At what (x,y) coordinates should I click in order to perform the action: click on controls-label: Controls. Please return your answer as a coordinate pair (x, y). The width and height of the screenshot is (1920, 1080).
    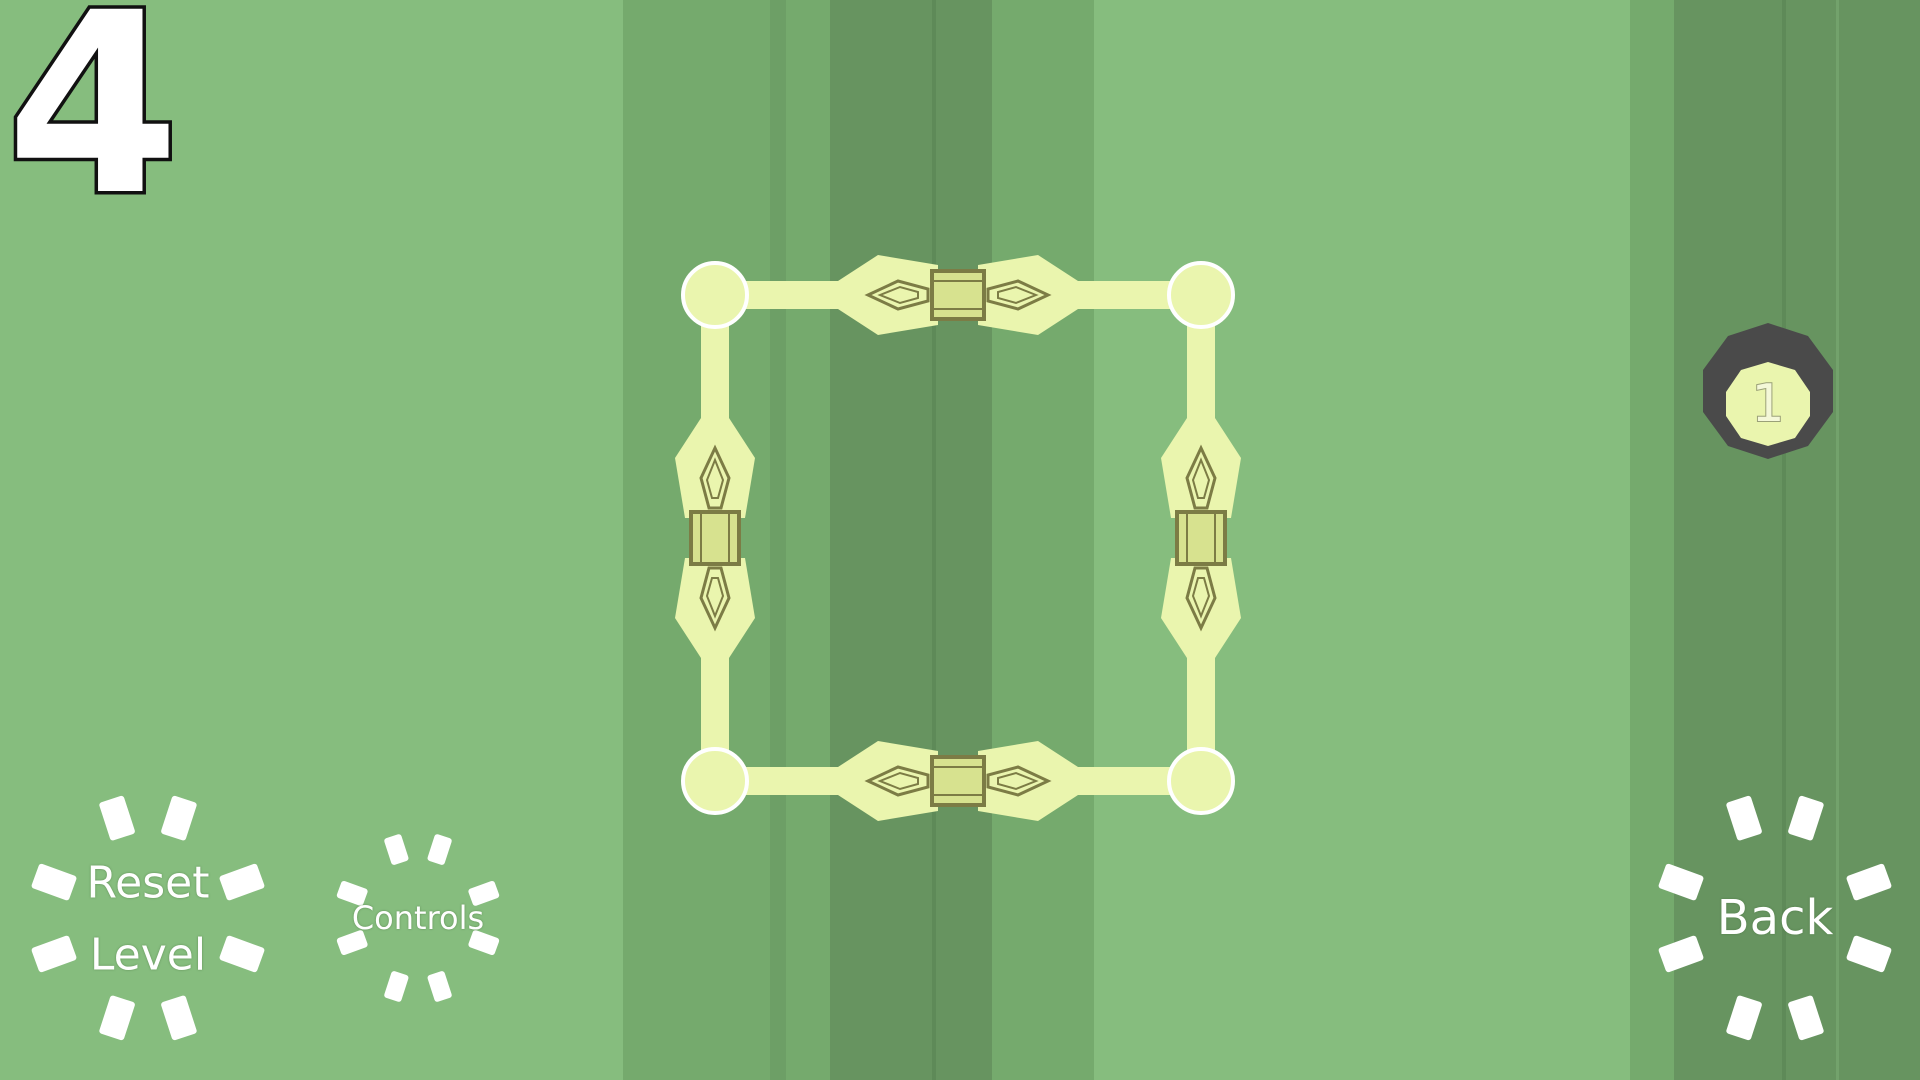
    Looking at the image, I should click on (418, 918).